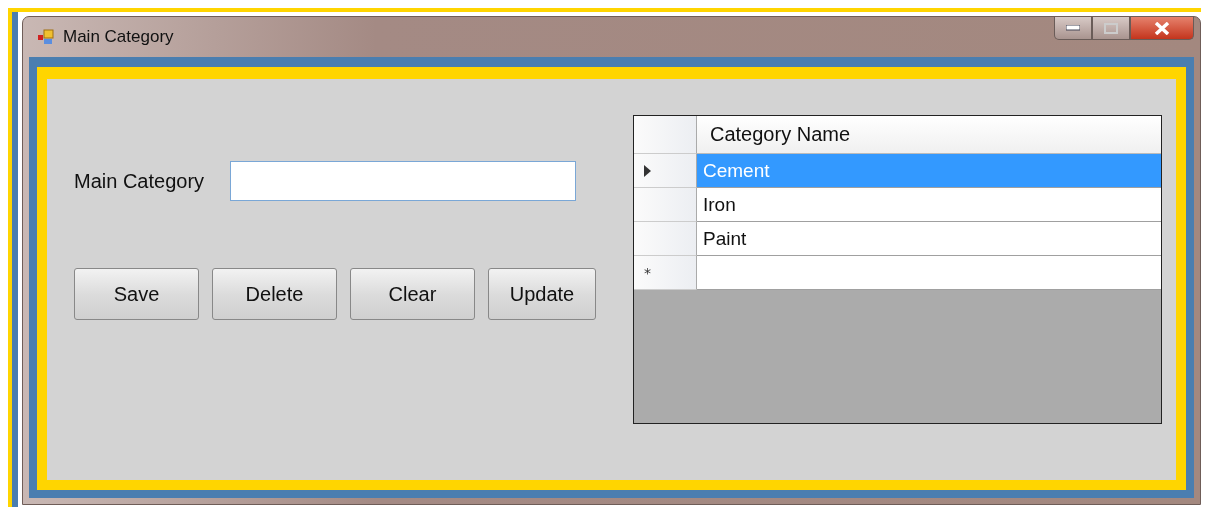 The image size is (1205, 507). I want to click on minimize-icon, so click(1073, 28).